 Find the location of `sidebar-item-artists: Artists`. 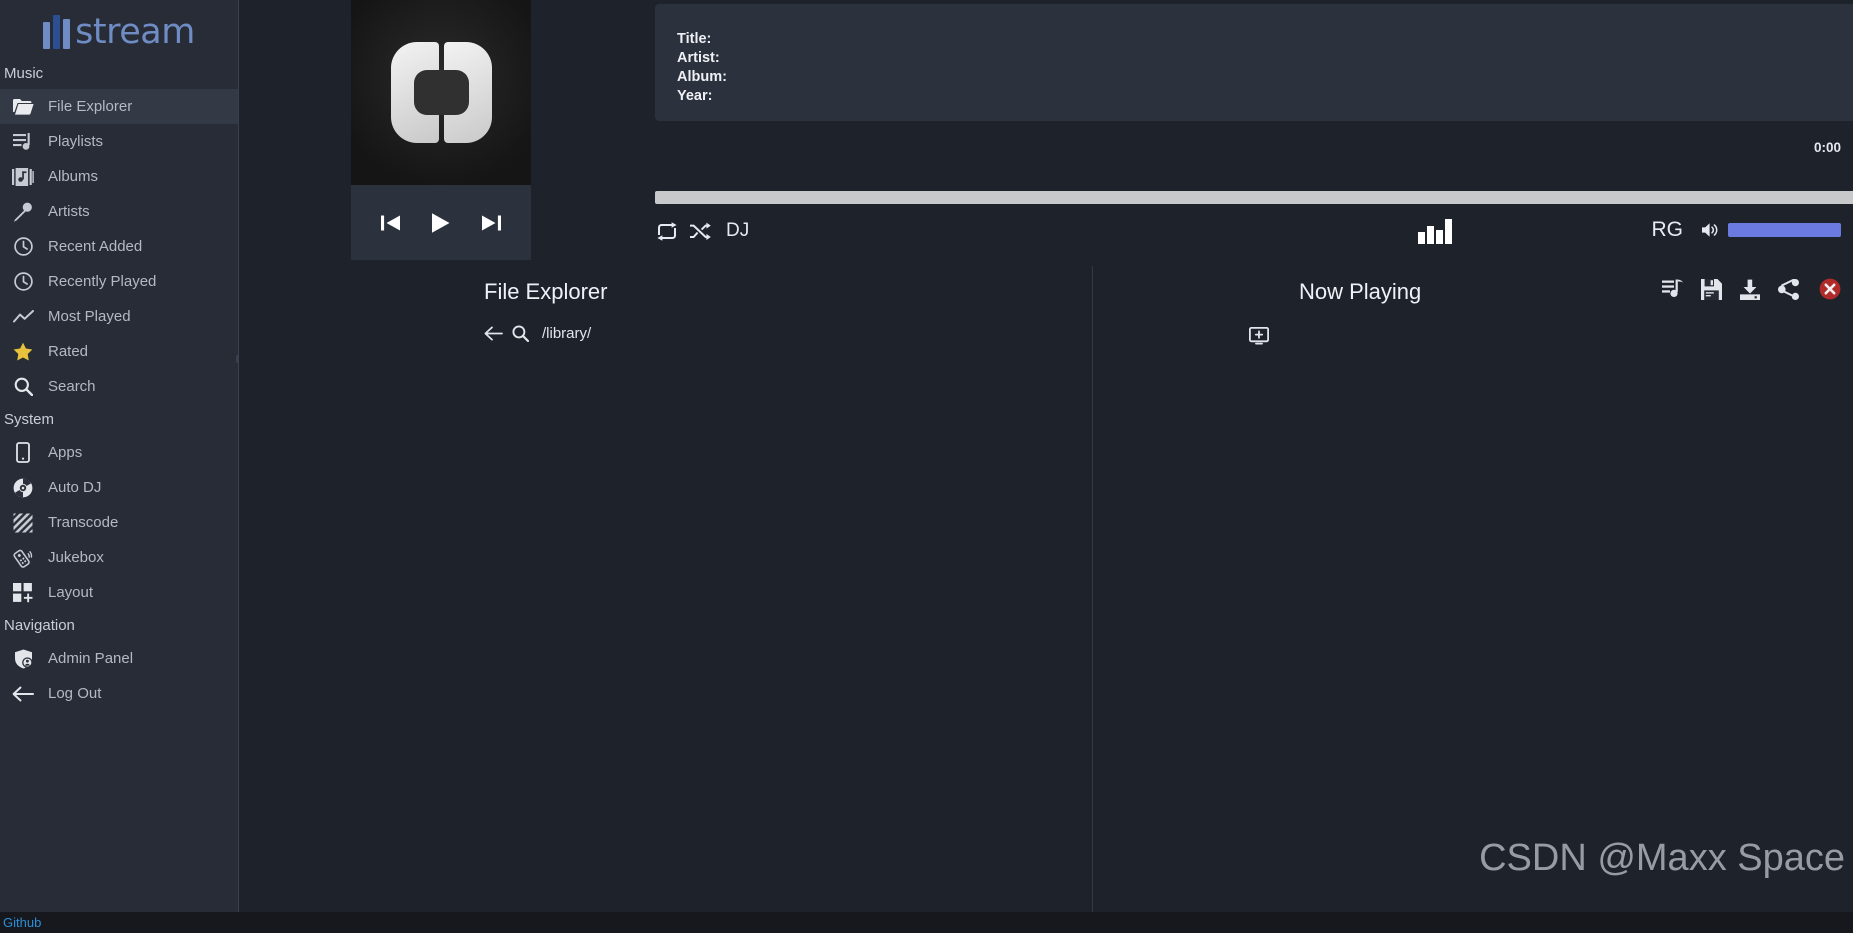

sidebar-item-artists: Artists is located at coordinates (119, 211).